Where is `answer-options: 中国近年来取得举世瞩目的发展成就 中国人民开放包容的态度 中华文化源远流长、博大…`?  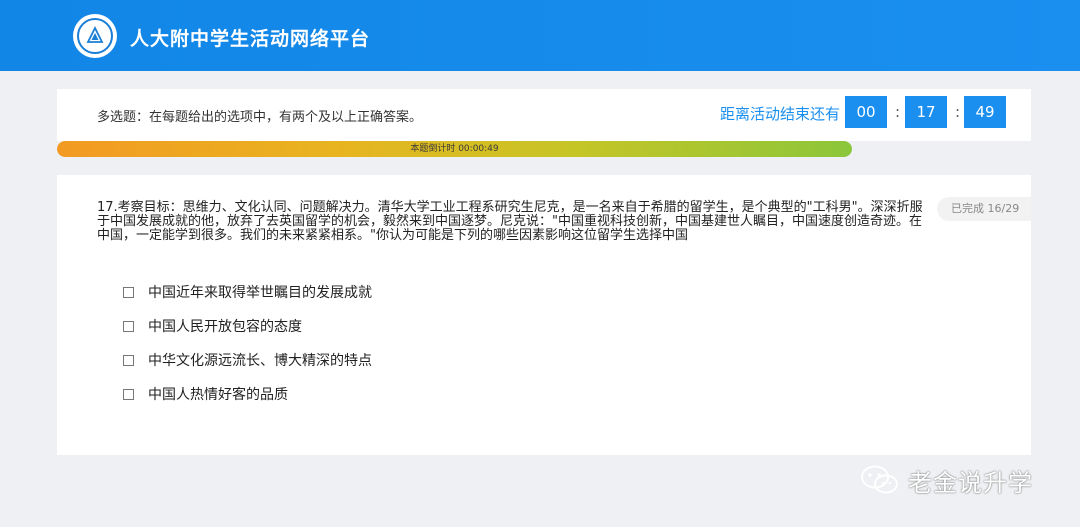 answer-options: 中国近年来取得举世瞩目的发展成就 中国人民开放包容的态度 中华文化源远流长、博大… is located at coordinates (247, 343).